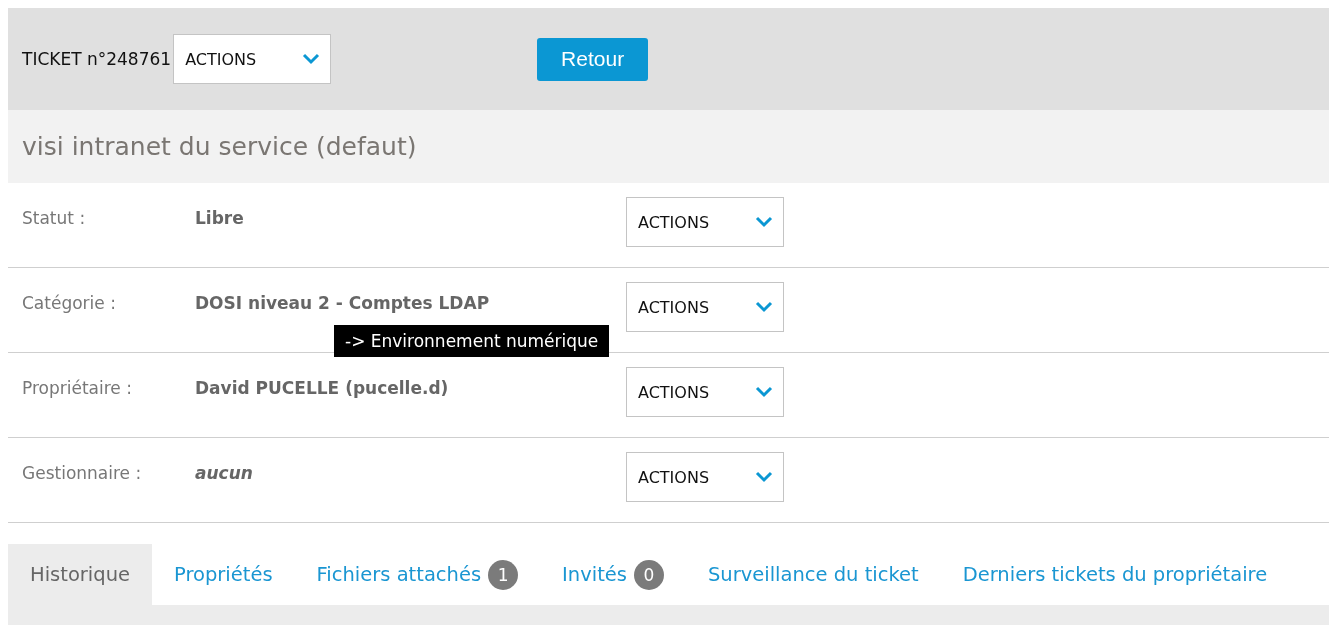 This screenshot has width=1329, height=627. I want to click on tab: Surveillance du ticket, so click(813, 574).